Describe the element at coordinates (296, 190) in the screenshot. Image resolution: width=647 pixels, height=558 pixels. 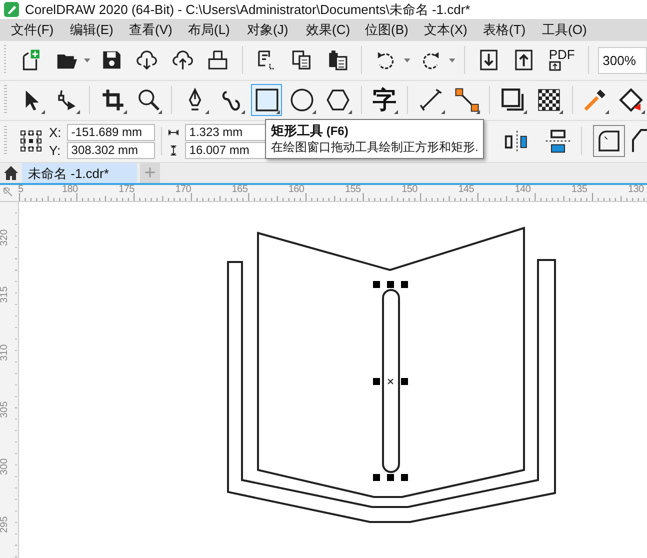
I see `ruler-label: 160` at that location.